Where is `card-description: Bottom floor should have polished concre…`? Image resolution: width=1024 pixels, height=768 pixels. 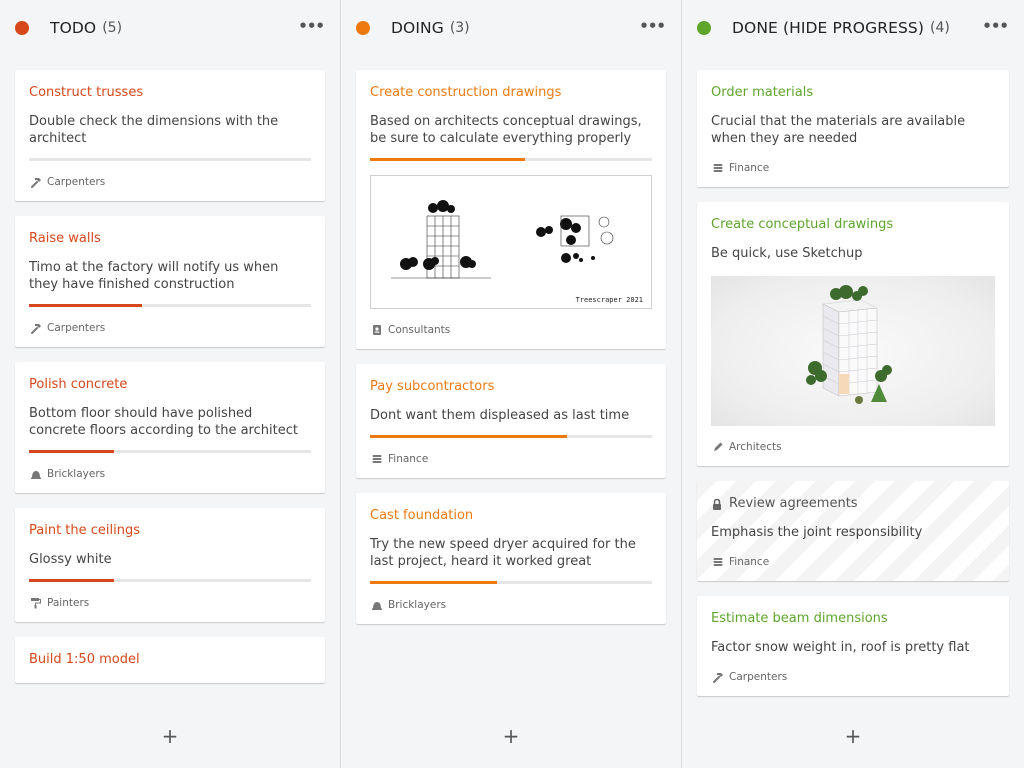
card-description: Bottom floor should have polished concre… is located at coordinates (163, 422).